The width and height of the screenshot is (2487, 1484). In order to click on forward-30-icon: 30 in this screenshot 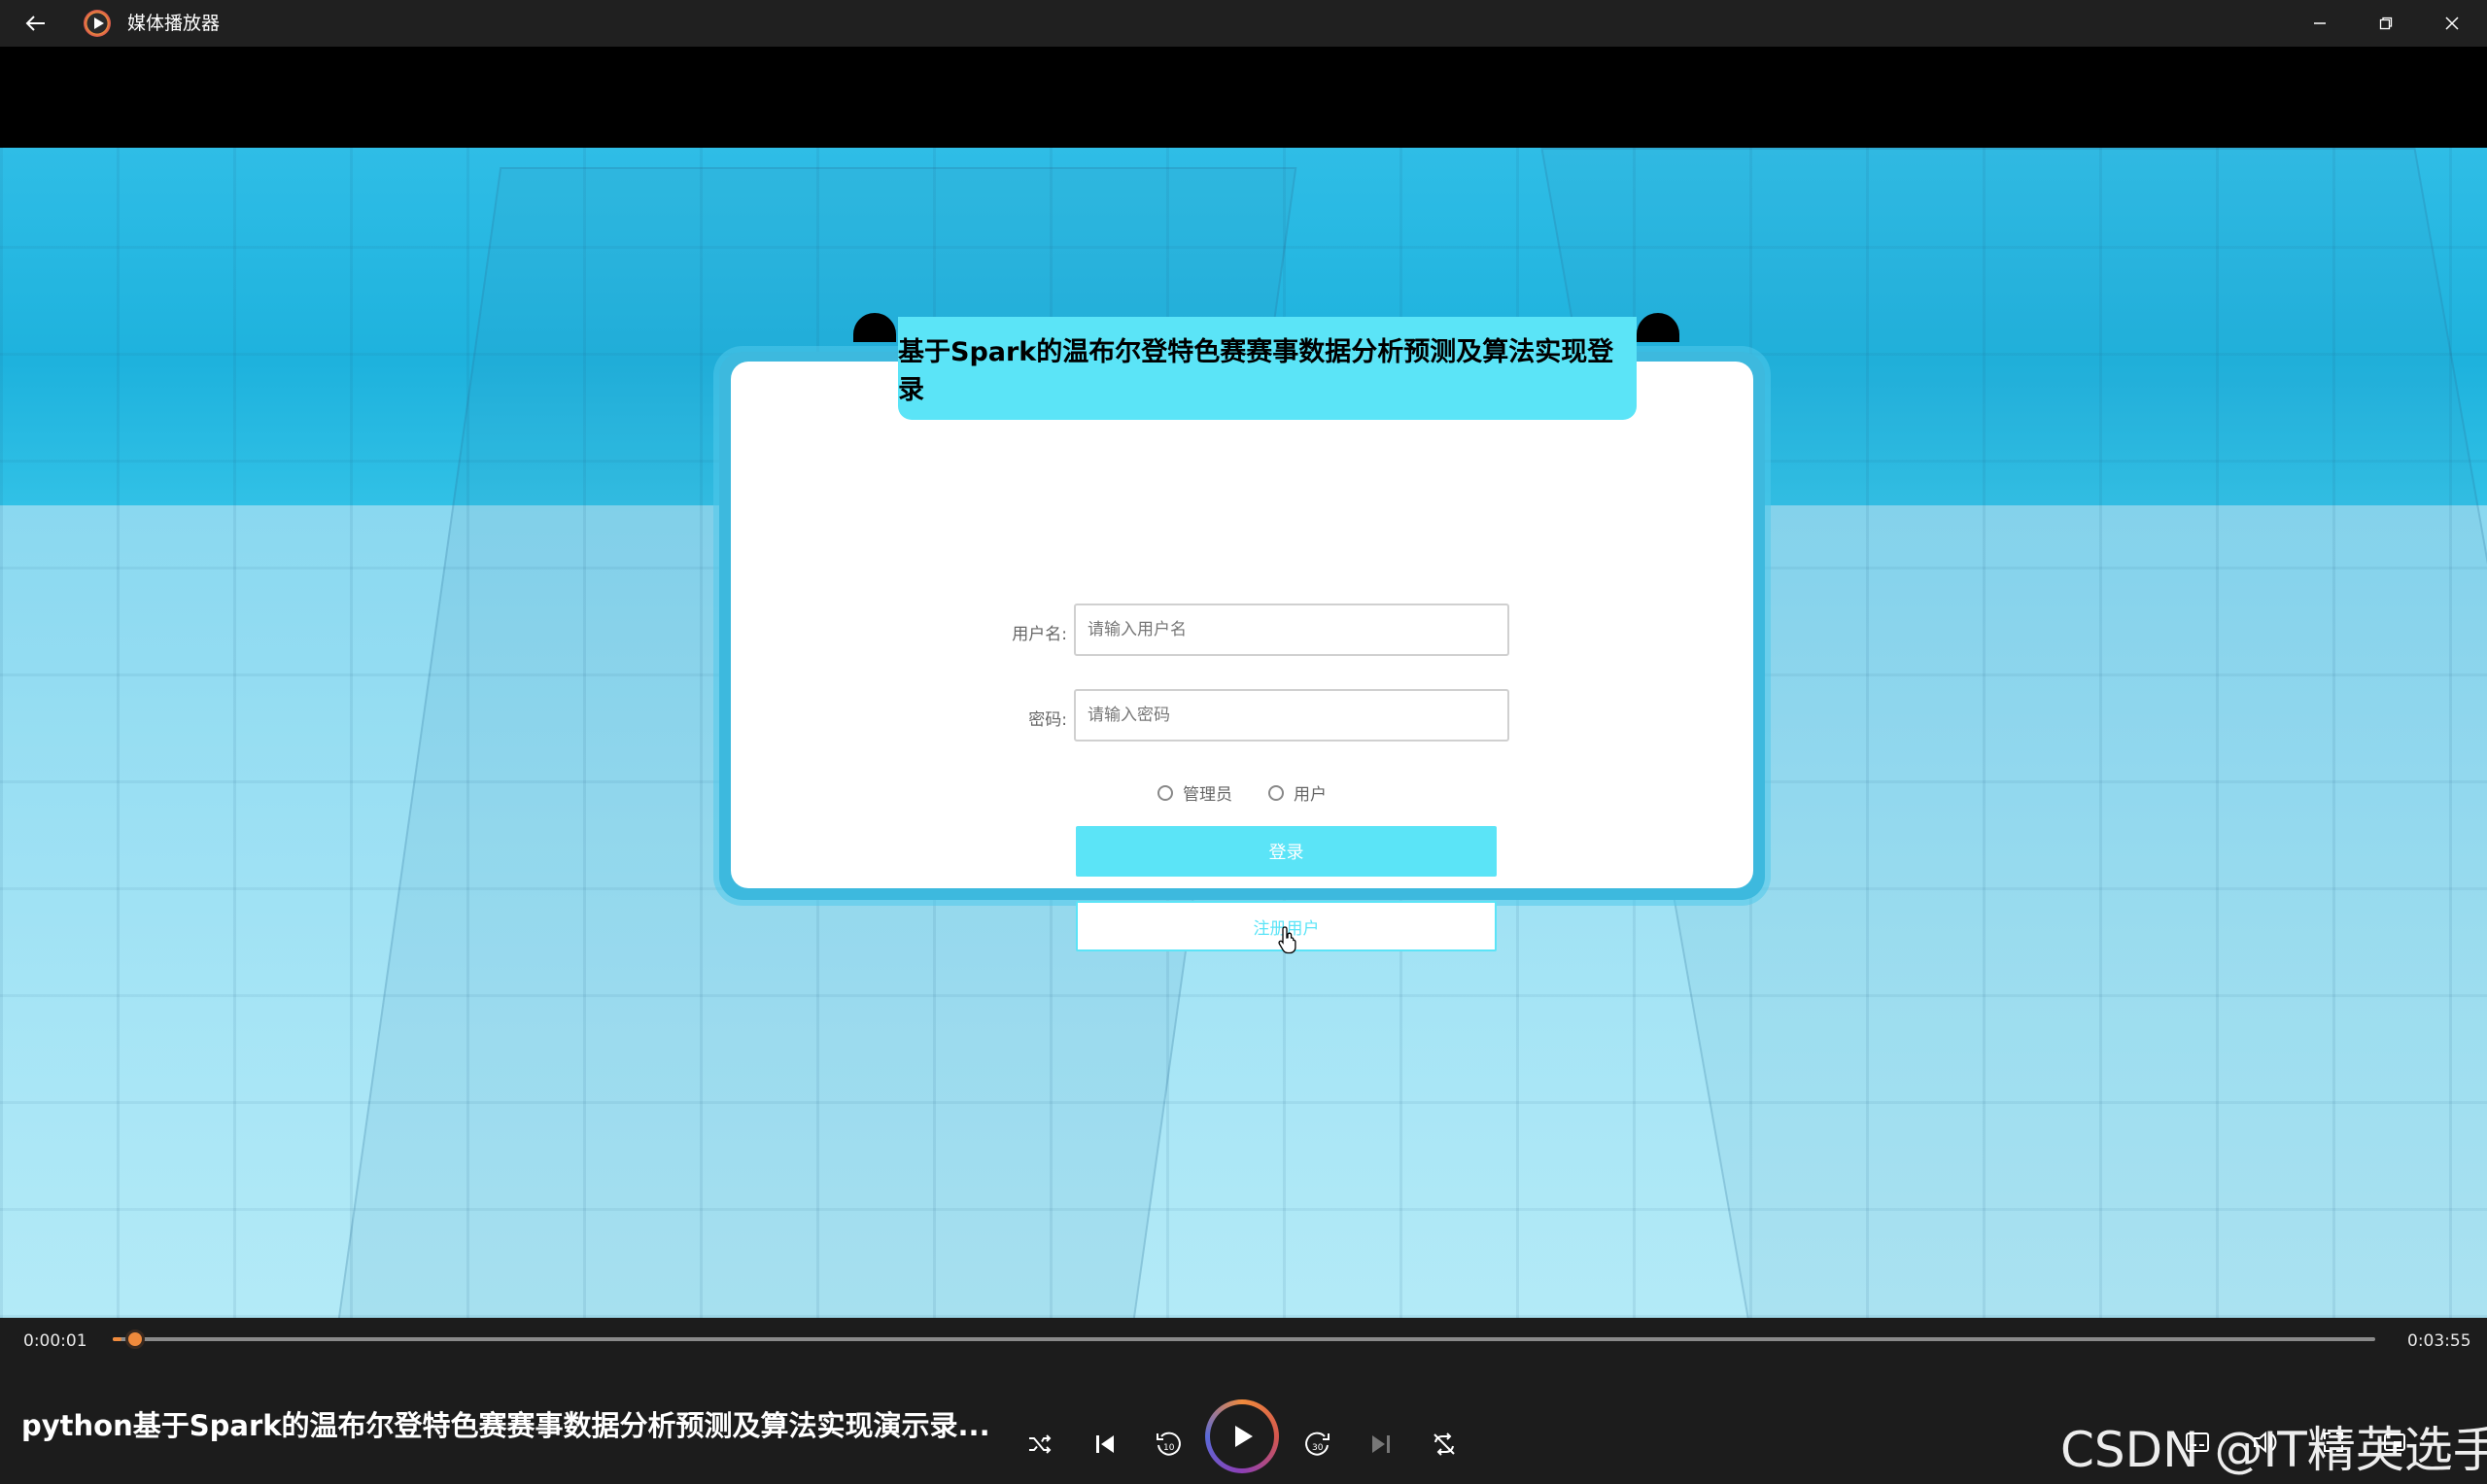, I will do `click(1318, 1444)`.